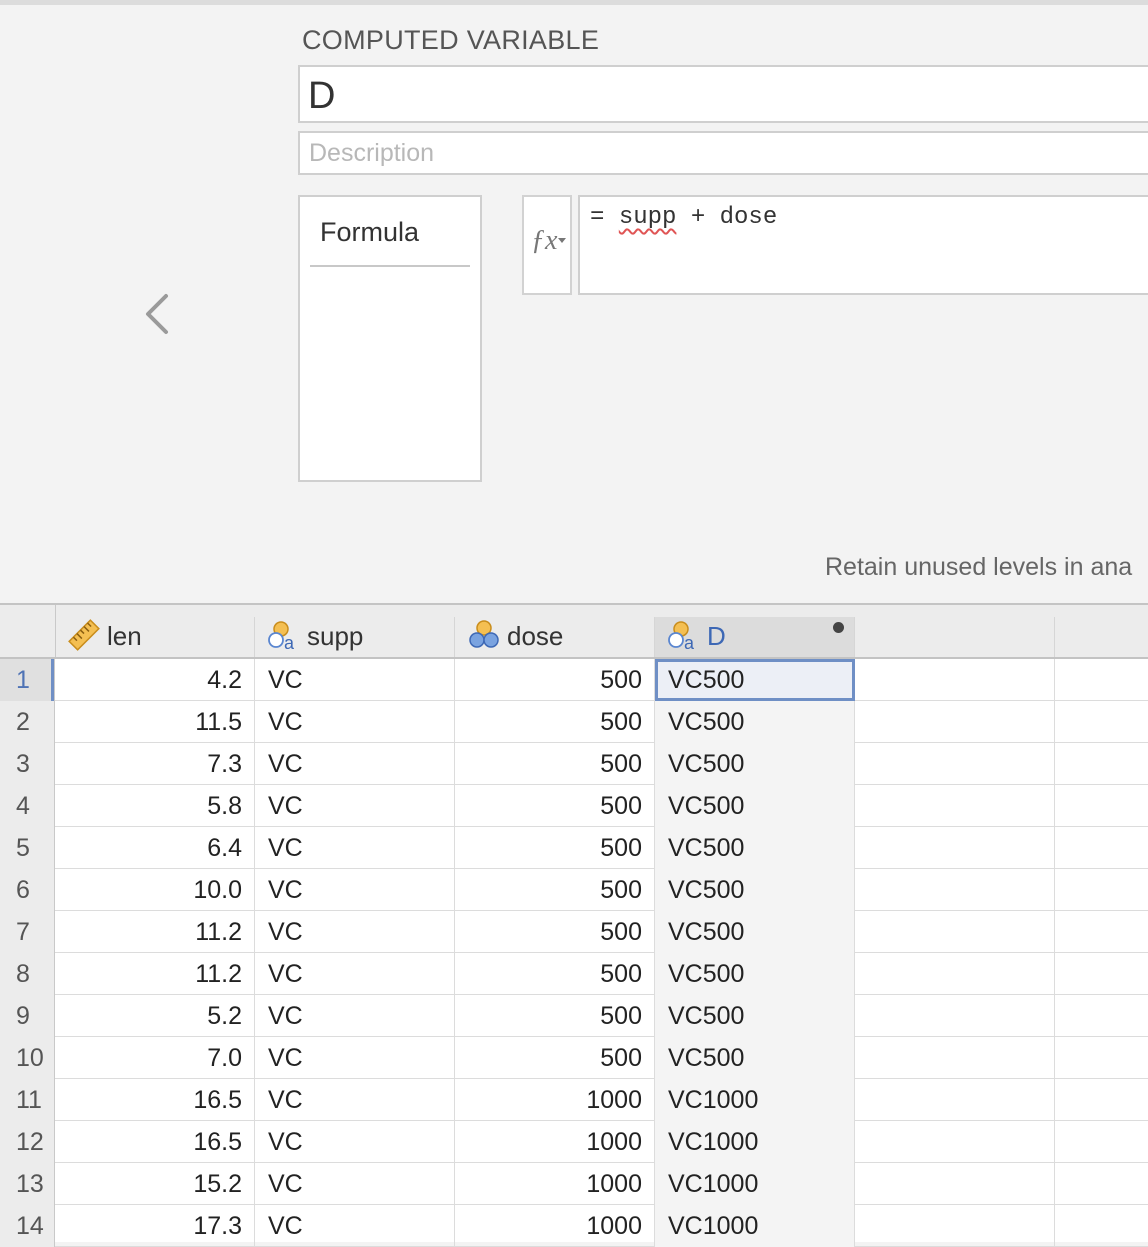 This screenshot has width=1148, height=1247. Describe the element at coordinates (555, 637) in the screenshot. I see `column-header-dose: dose` at that location.